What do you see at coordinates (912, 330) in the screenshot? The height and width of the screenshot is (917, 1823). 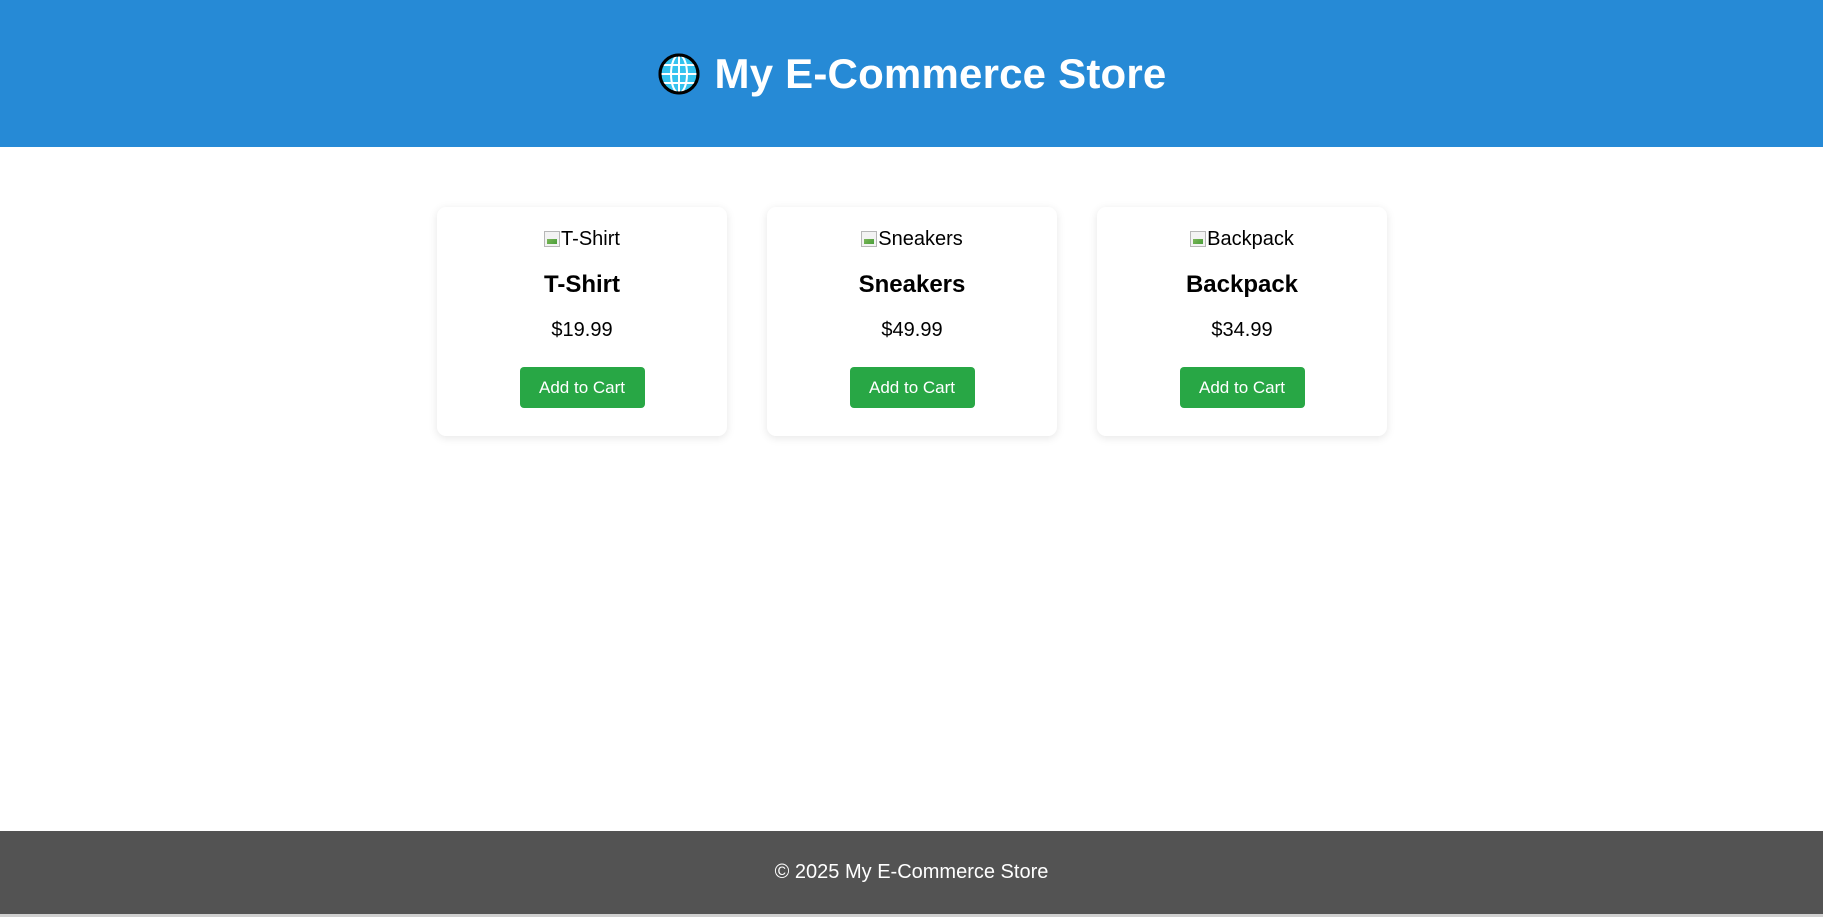 I see `product-price: $49.99` at bounding box center [912, 330].